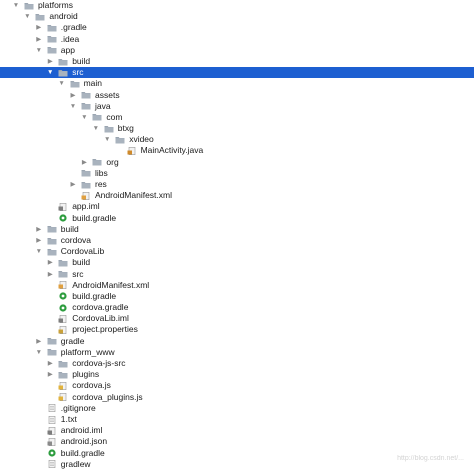 This screenshot has height=470, width=474. What do you see at coordinates (237, 419) in the screenshot?
I see `tree-row: 1.txt` at bounding box center [237, 419].